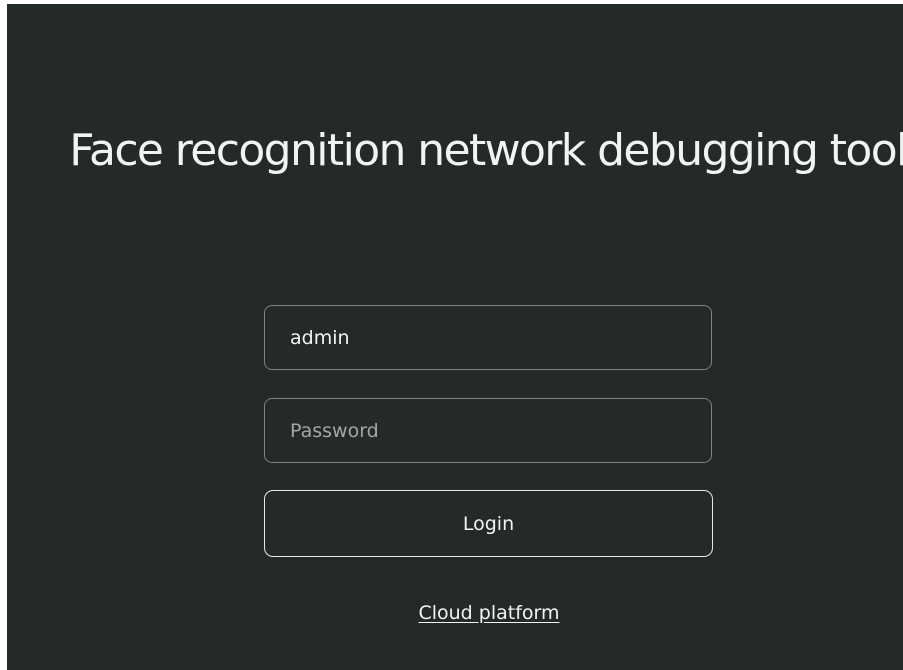 The image size is (903, 670). What do you see at coordinates (455, 613) in the screenshot?
I see `cloud-platform-link: Cloud platform` at bounding box center [455, 613].